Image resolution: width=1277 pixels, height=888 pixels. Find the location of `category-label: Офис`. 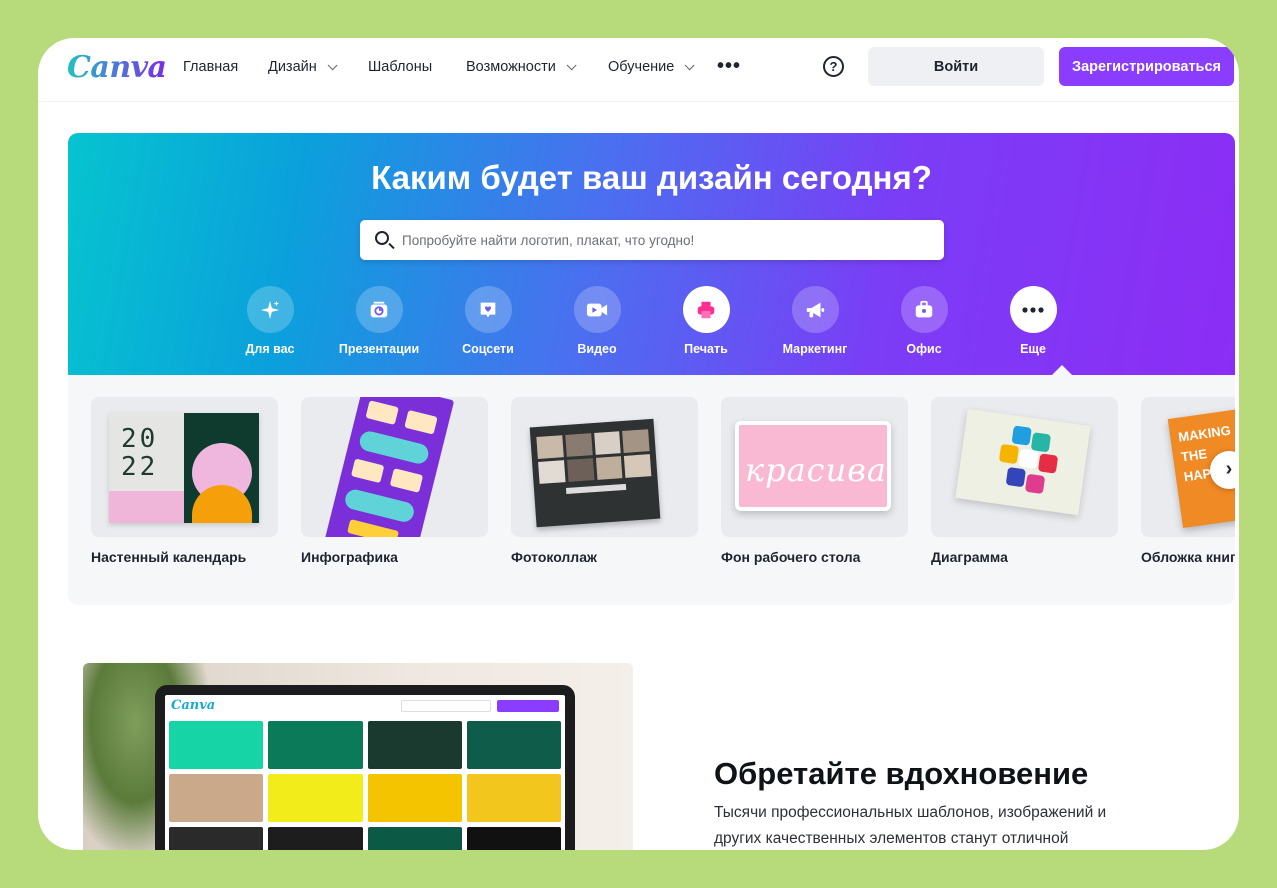

category-label: Офис is located at coordinates (924, 349).